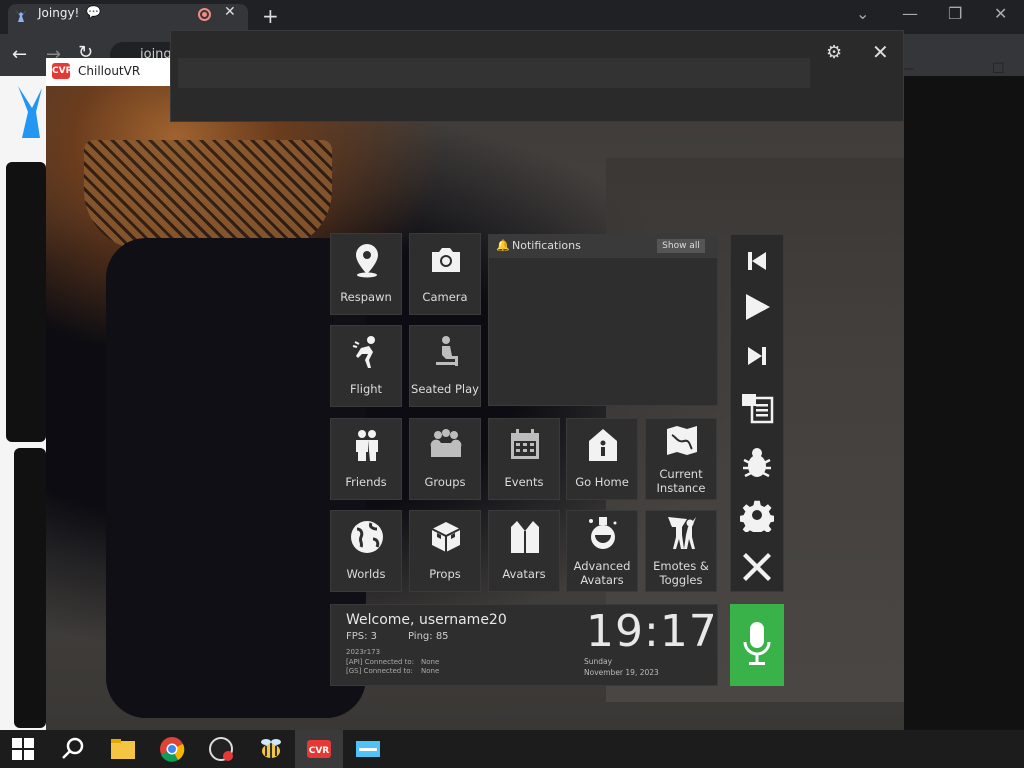 Image resolution: width=1024 pixels, height=768 pixels. What do you see at coordinates (363, 652) in the screenshot?
I see `build-version: 2023r173` at bounding box center [363, 652].